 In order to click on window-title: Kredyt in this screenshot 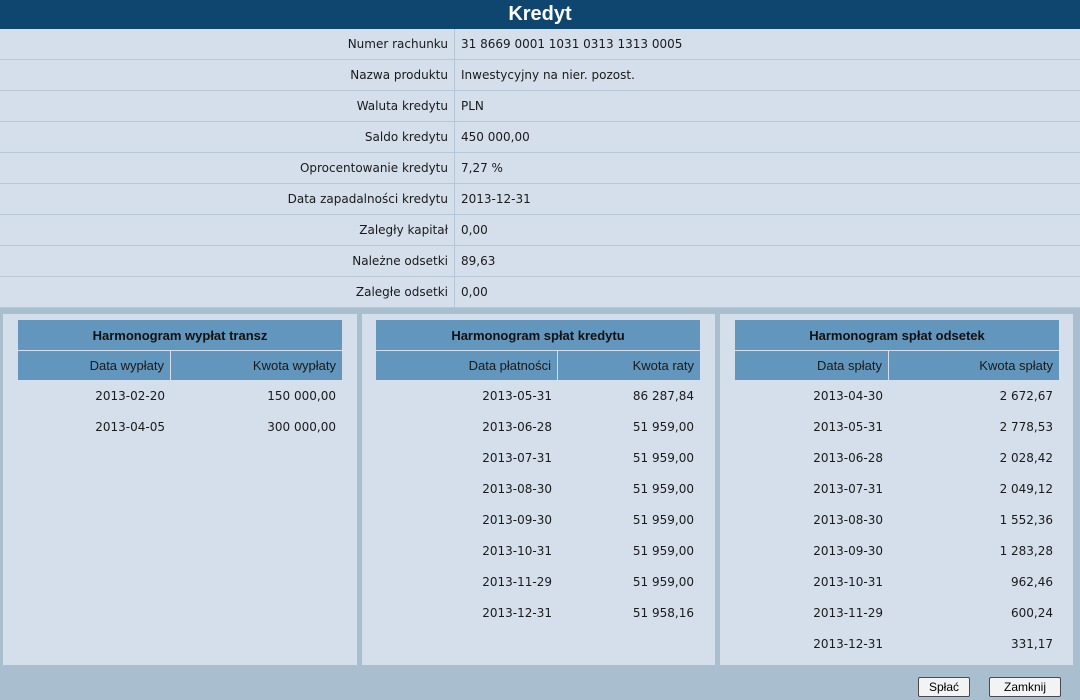, I will do `click(540, 14)`.